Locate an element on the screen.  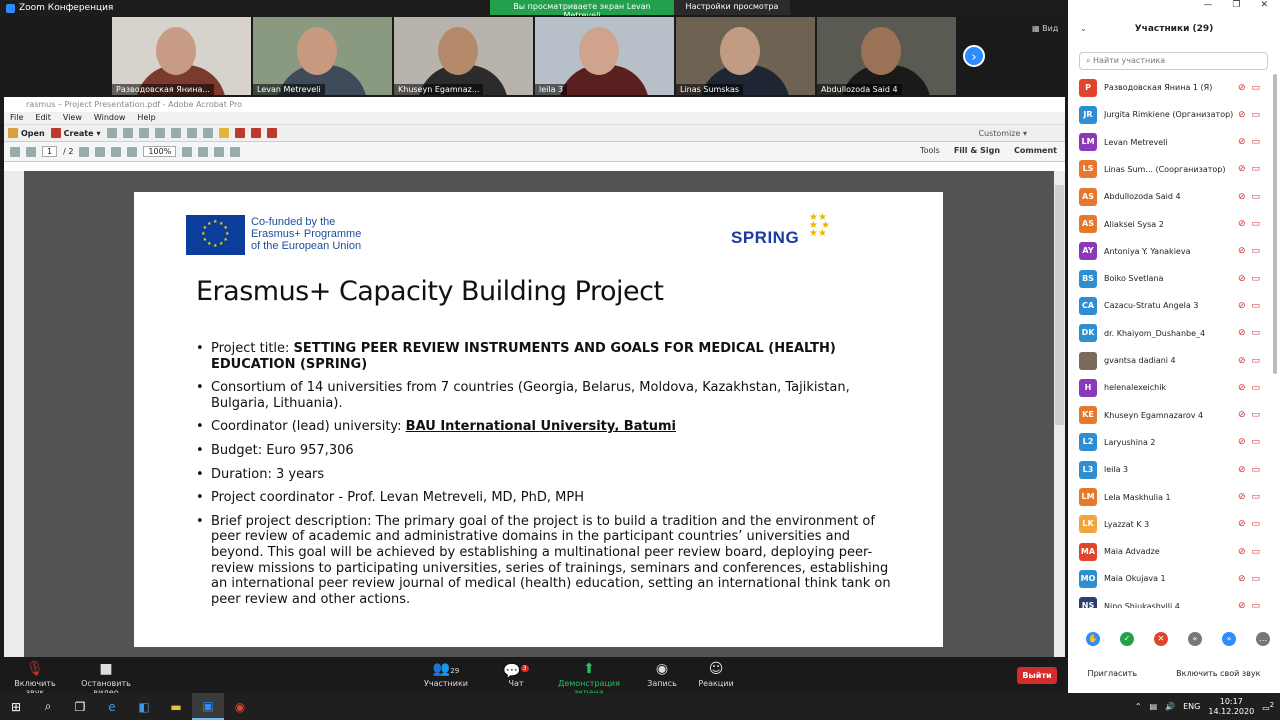
no-icon: ✕ is located at coordinates (1161, 639).